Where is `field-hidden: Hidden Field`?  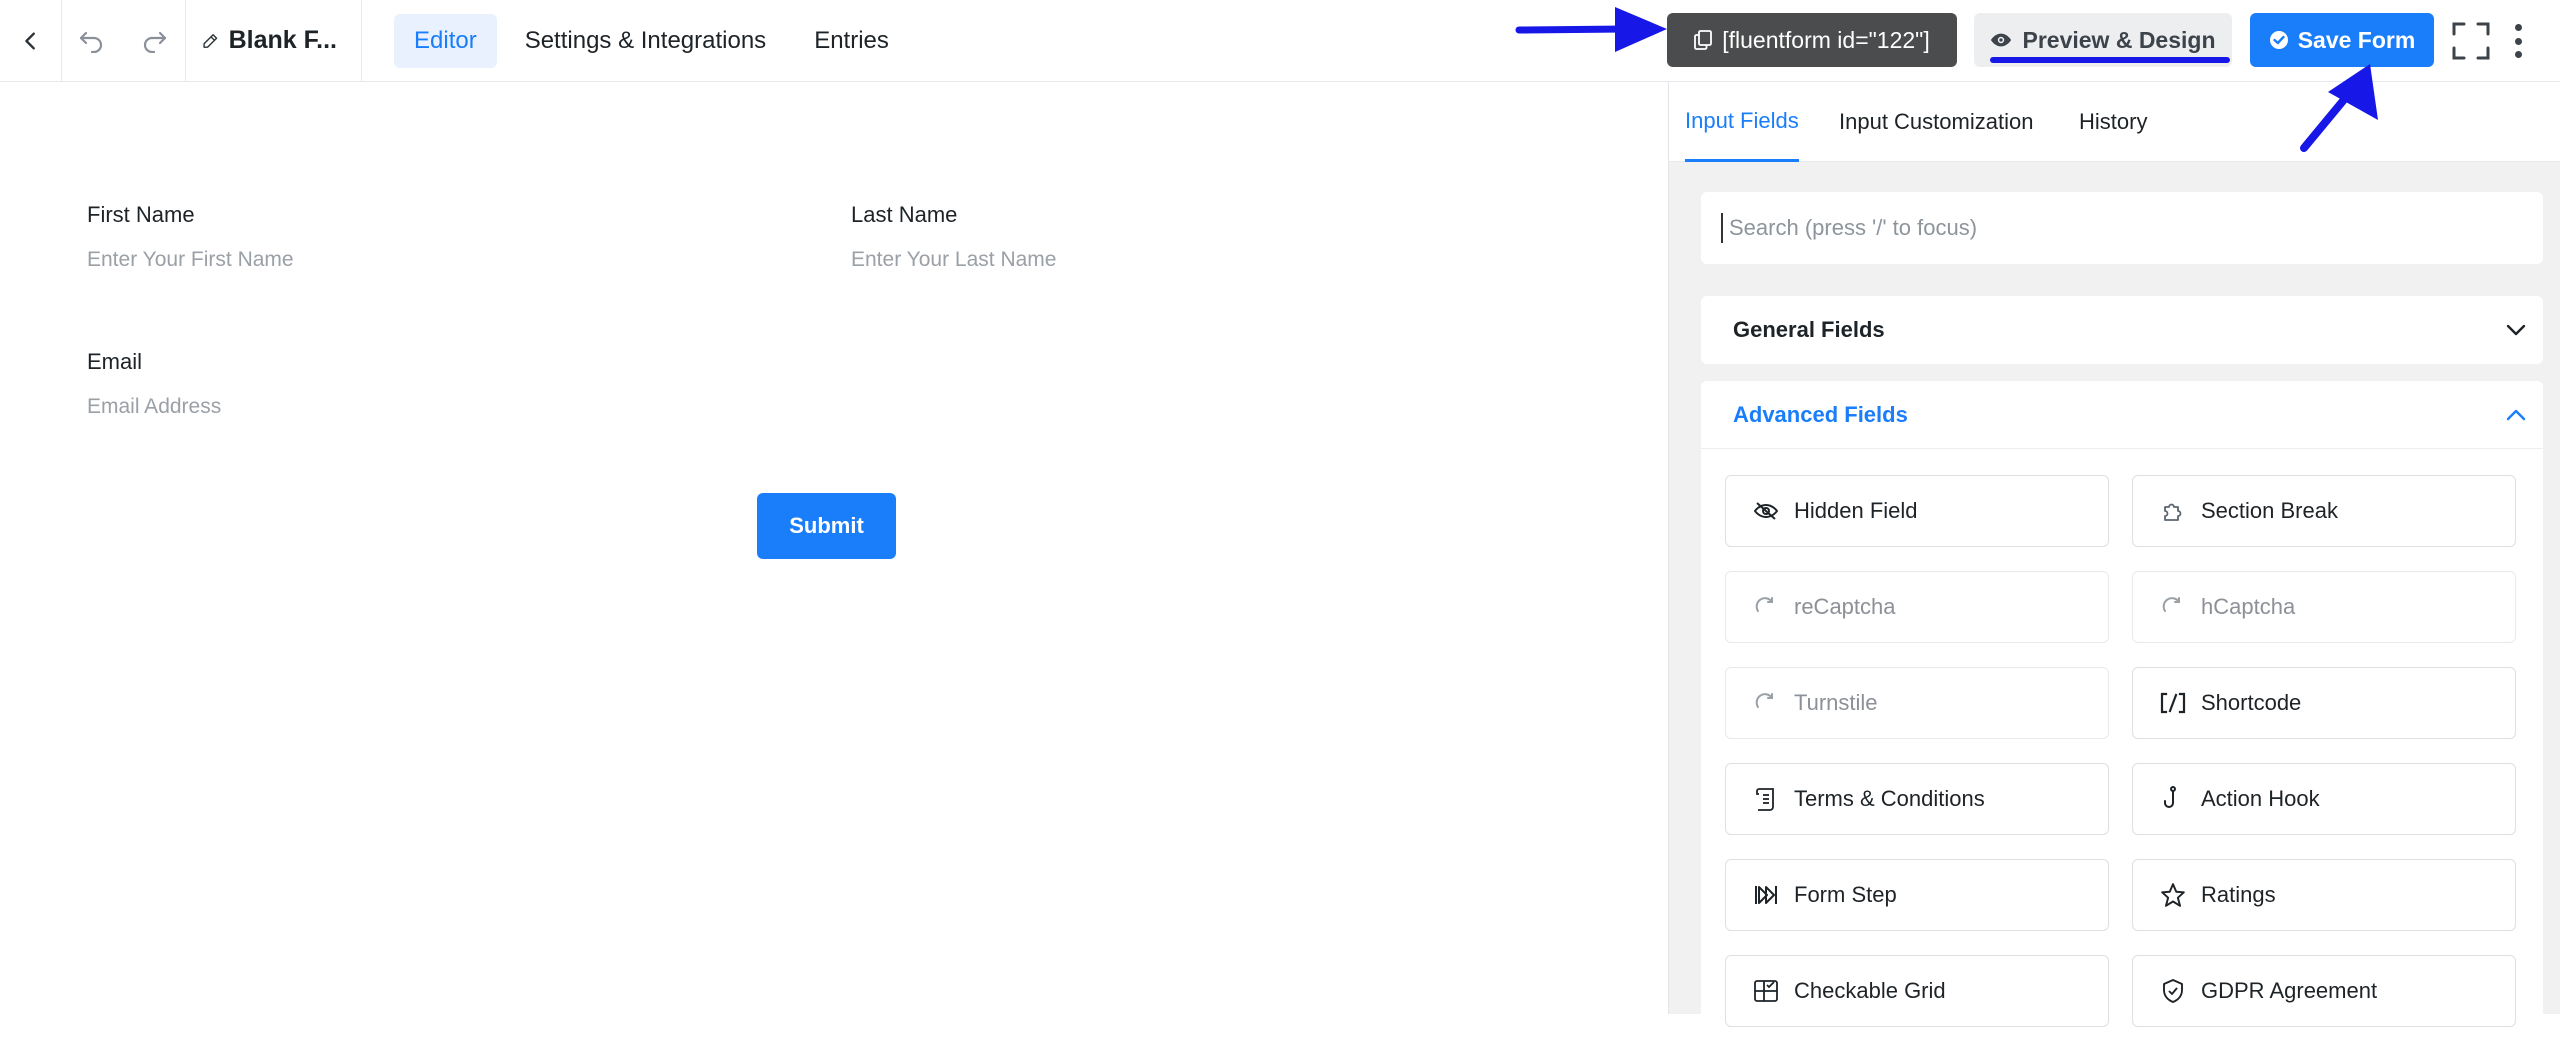 field-hidden: Hidden Field is located at coordinates (1917, 511).